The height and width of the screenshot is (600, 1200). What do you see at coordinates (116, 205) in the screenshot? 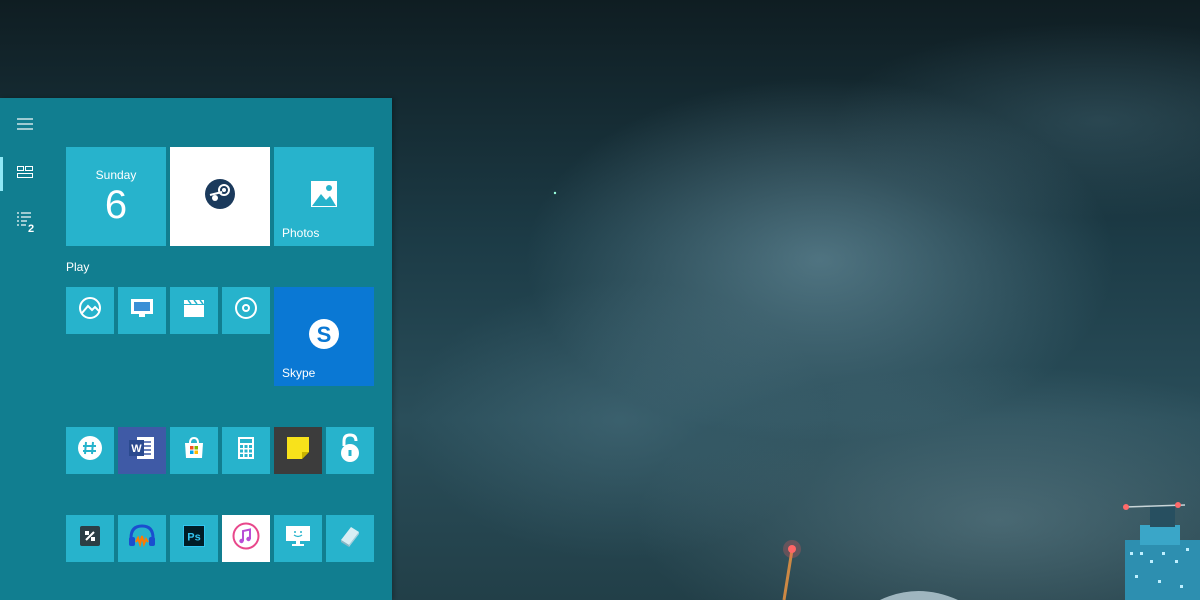
I see `calendar-date: 6` at bounding box center [116, 205].